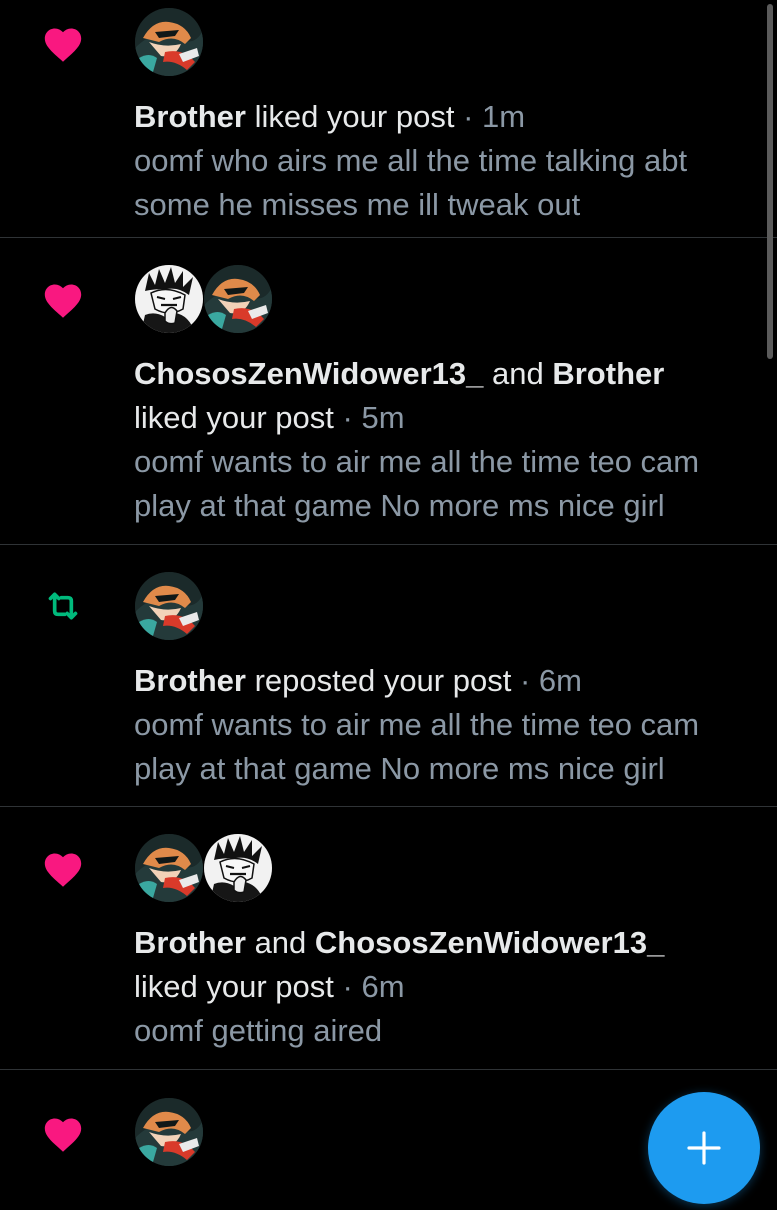 The image size is (777, 1210). What do you see at coordinates (770, 181) in the screenshot?
I see `scrollbar` at bounding box center [770, 181].